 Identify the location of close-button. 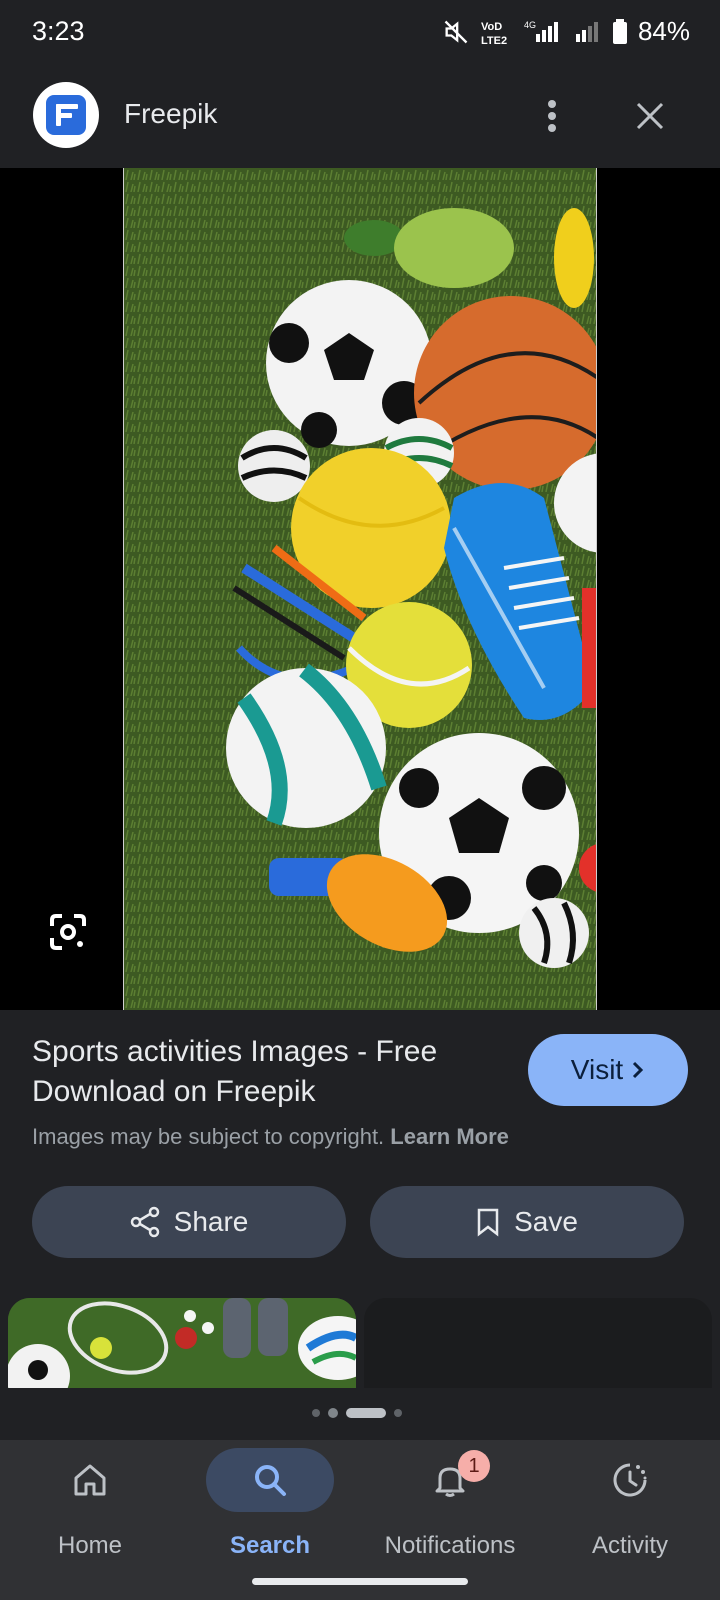
(650, 116).